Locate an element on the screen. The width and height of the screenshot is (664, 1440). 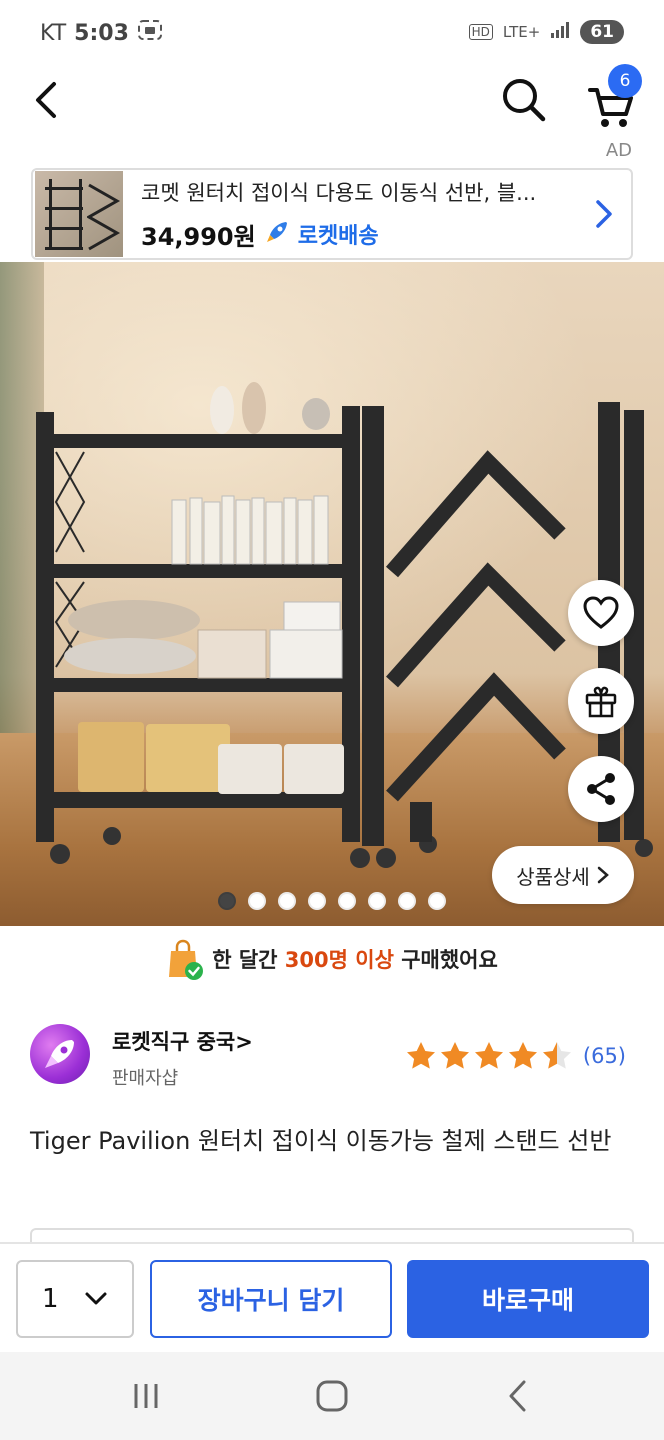
purchase-notice-suffix: 구매했어요 is located at coordinates (449, 960).